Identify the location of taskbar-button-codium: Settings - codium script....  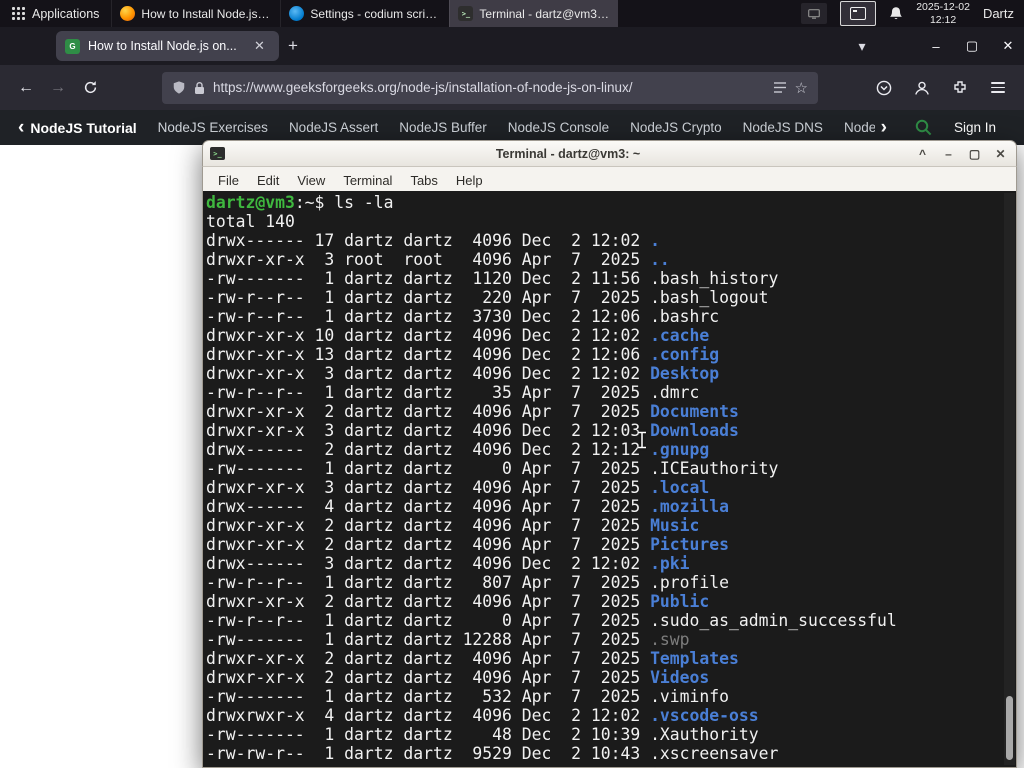
(364, 13).